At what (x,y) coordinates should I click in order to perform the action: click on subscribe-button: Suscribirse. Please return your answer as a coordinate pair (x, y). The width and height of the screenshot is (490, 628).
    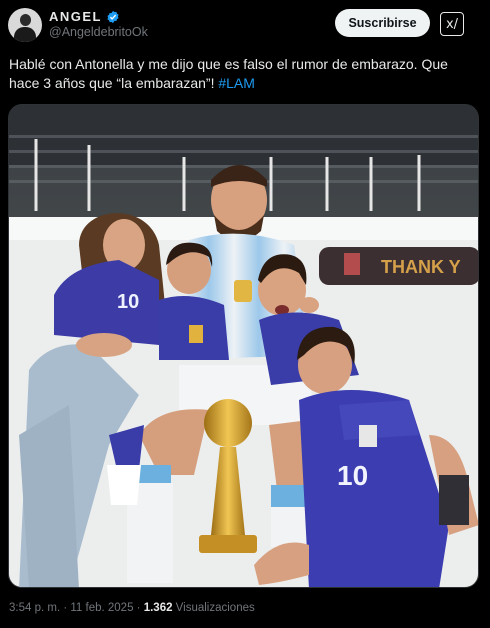
    Looking at the image, I should click on (382, 23).